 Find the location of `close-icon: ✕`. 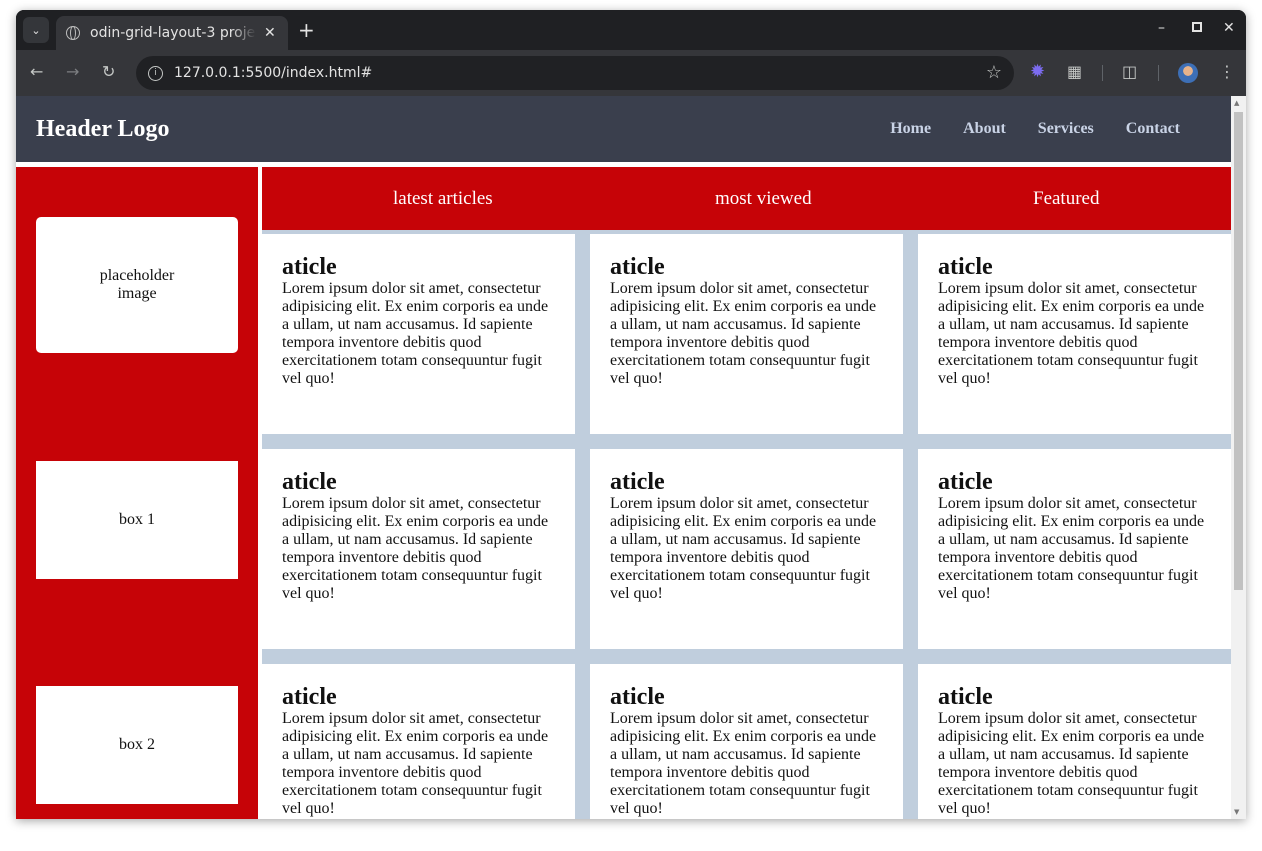

close-icon: ✕ is located at coordinates (270, 33).